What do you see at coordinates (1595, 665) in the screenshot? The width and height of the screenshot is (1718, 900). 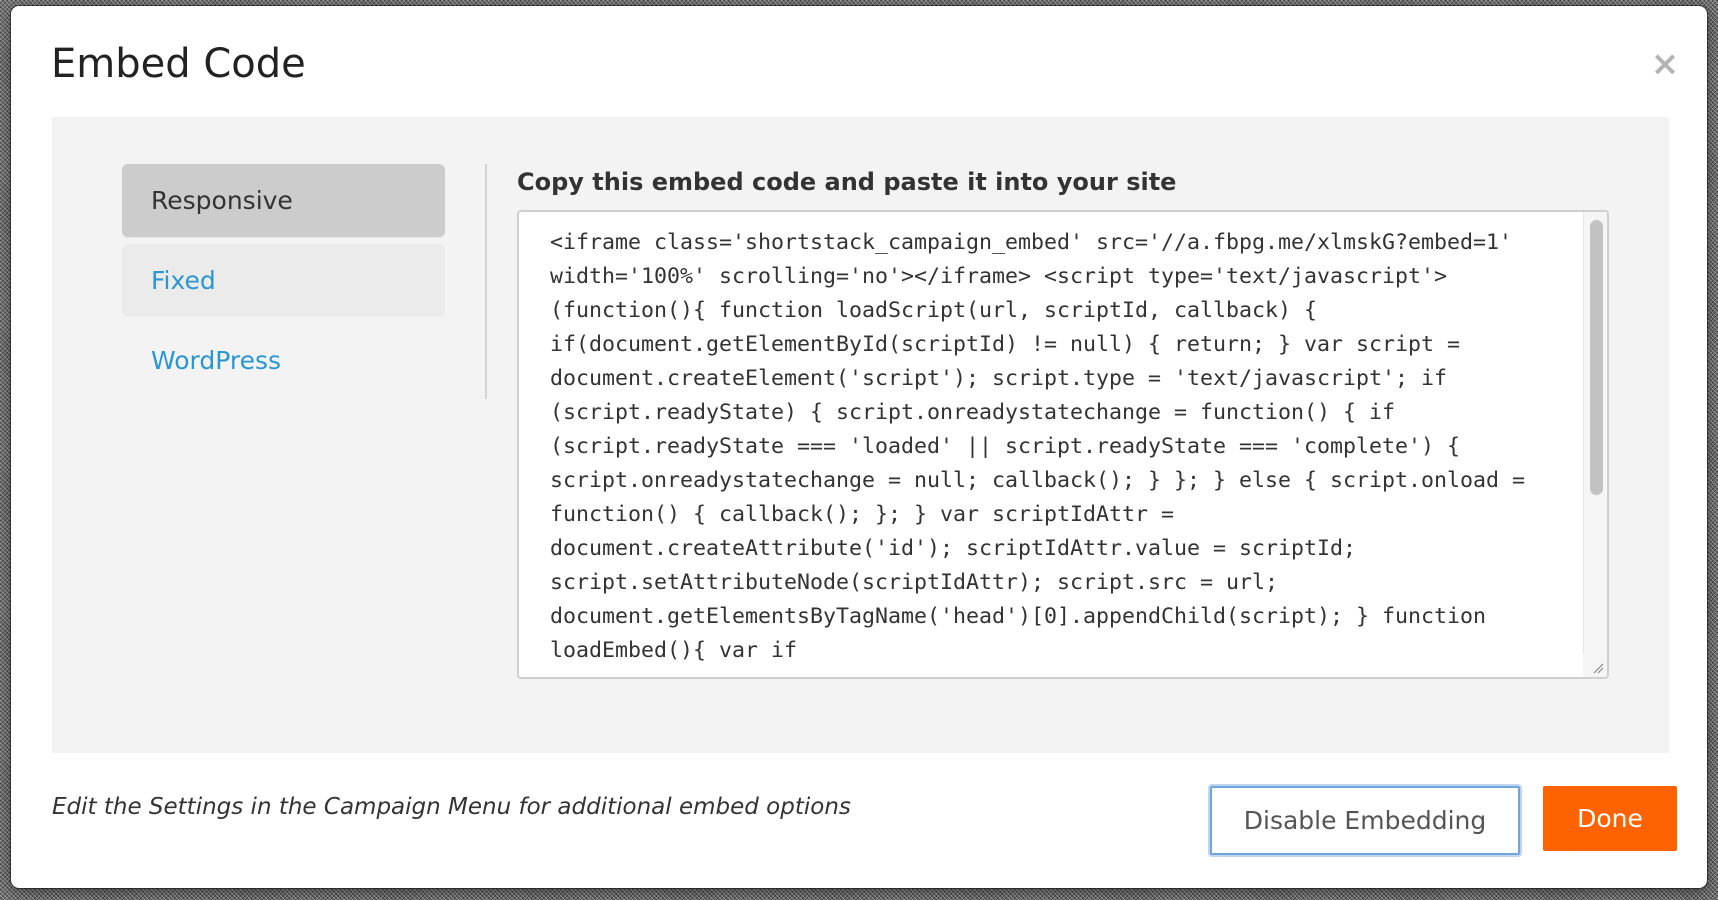 I see `resize-handle-icon` at bounding box center [1595, 665].